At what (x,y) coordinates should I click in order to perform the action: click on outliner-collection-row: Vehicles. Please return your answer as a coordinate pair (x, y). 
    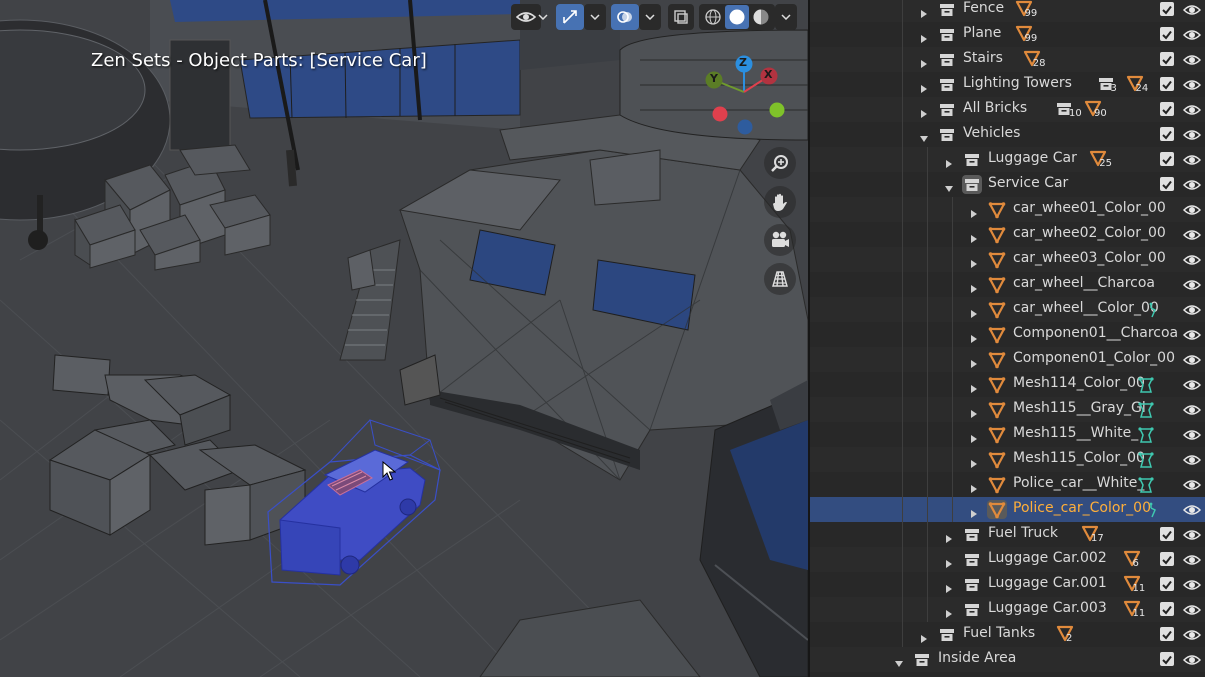
    Looking at the image, I should click on (1007, 134).